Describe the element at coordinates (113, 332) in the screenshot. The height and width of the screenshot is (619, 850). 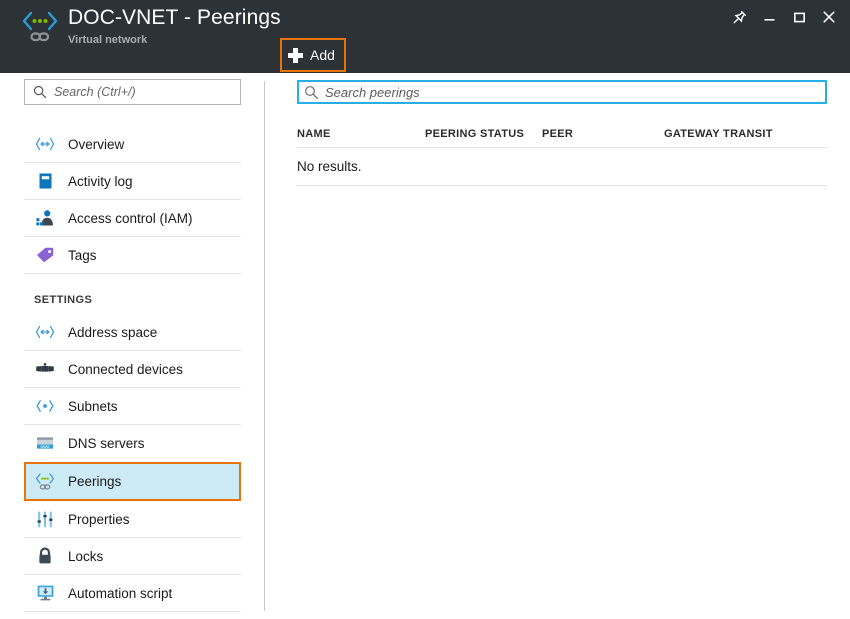
I see `sidebar-item-label: Address space` at that location.